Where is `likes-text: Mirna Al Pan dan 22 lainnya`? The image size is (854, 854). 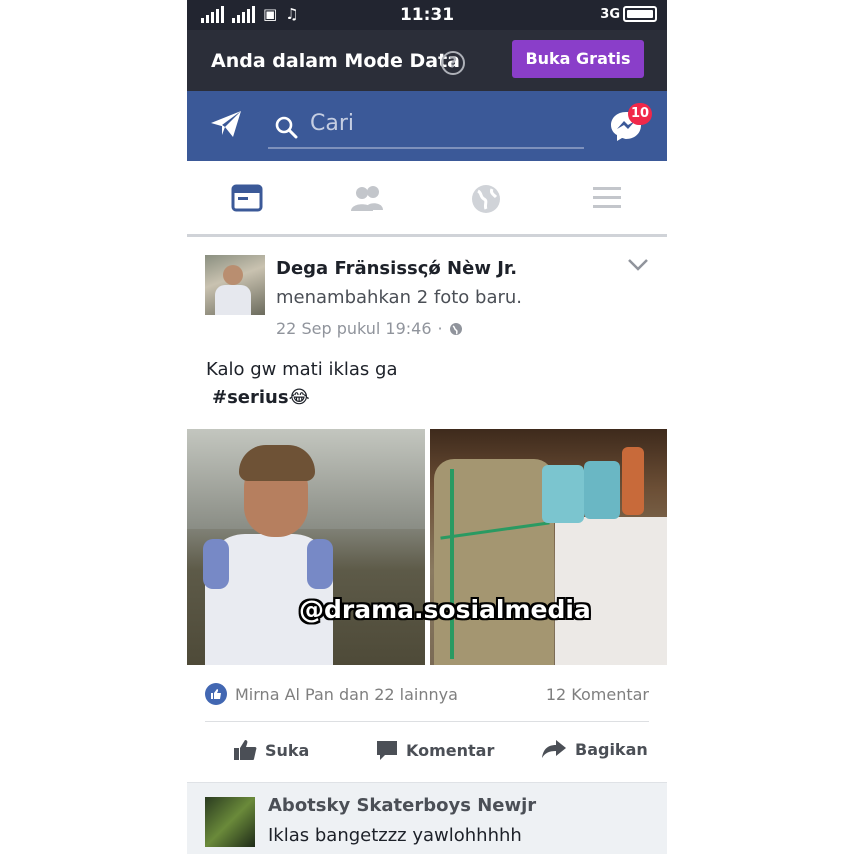 likes-text: Mirna Al Pan dan 22 lainnya is located at coordinates (346, 694).